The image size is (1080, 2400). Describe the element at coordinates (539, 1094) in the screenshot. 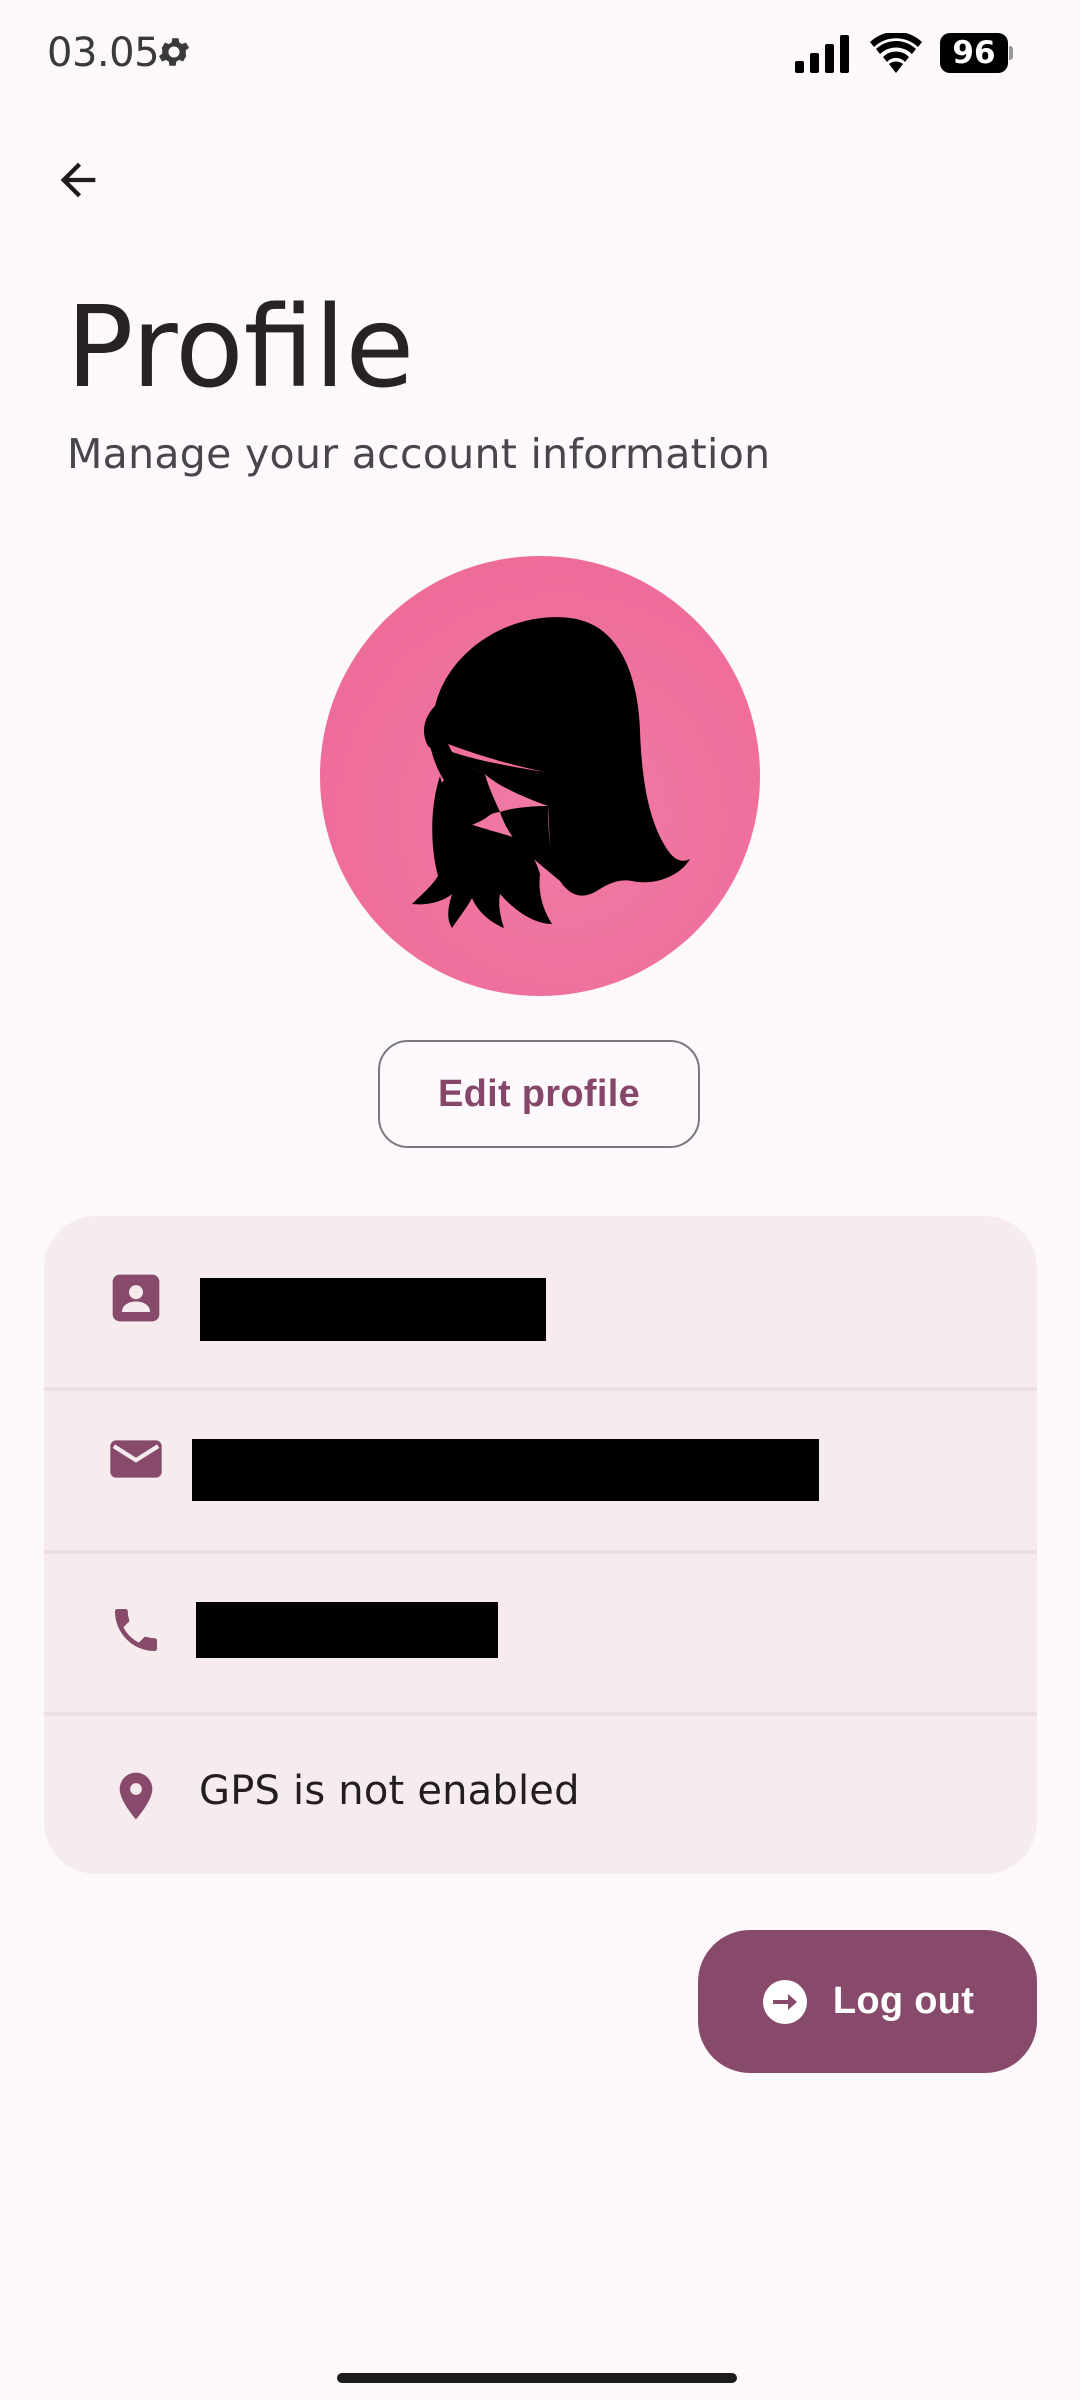

I see `edit-profile-button: Edit profile` at that location.